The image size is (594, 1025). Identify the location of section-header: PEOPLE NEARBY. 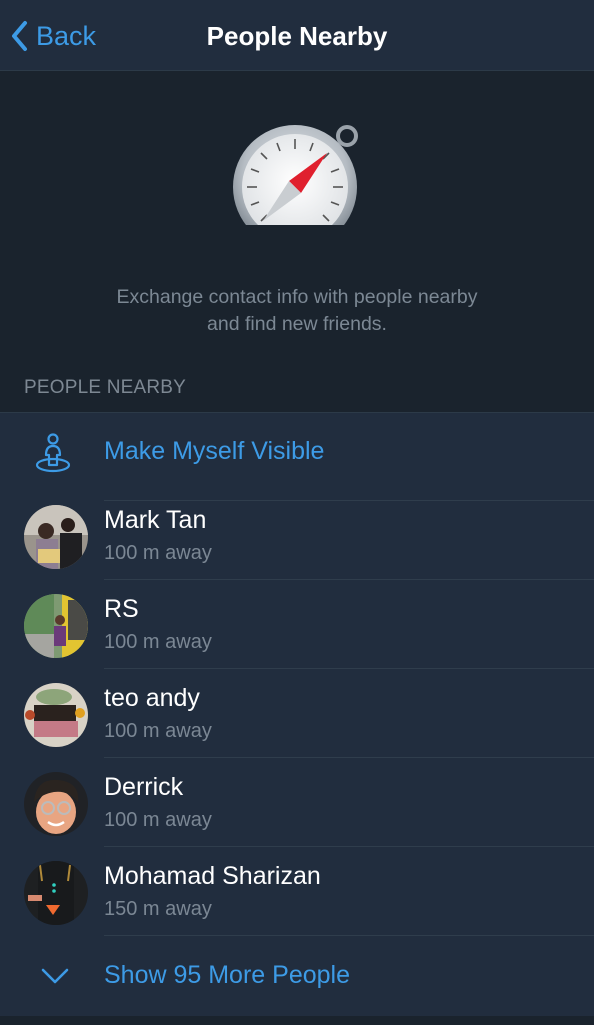
(105, 387).